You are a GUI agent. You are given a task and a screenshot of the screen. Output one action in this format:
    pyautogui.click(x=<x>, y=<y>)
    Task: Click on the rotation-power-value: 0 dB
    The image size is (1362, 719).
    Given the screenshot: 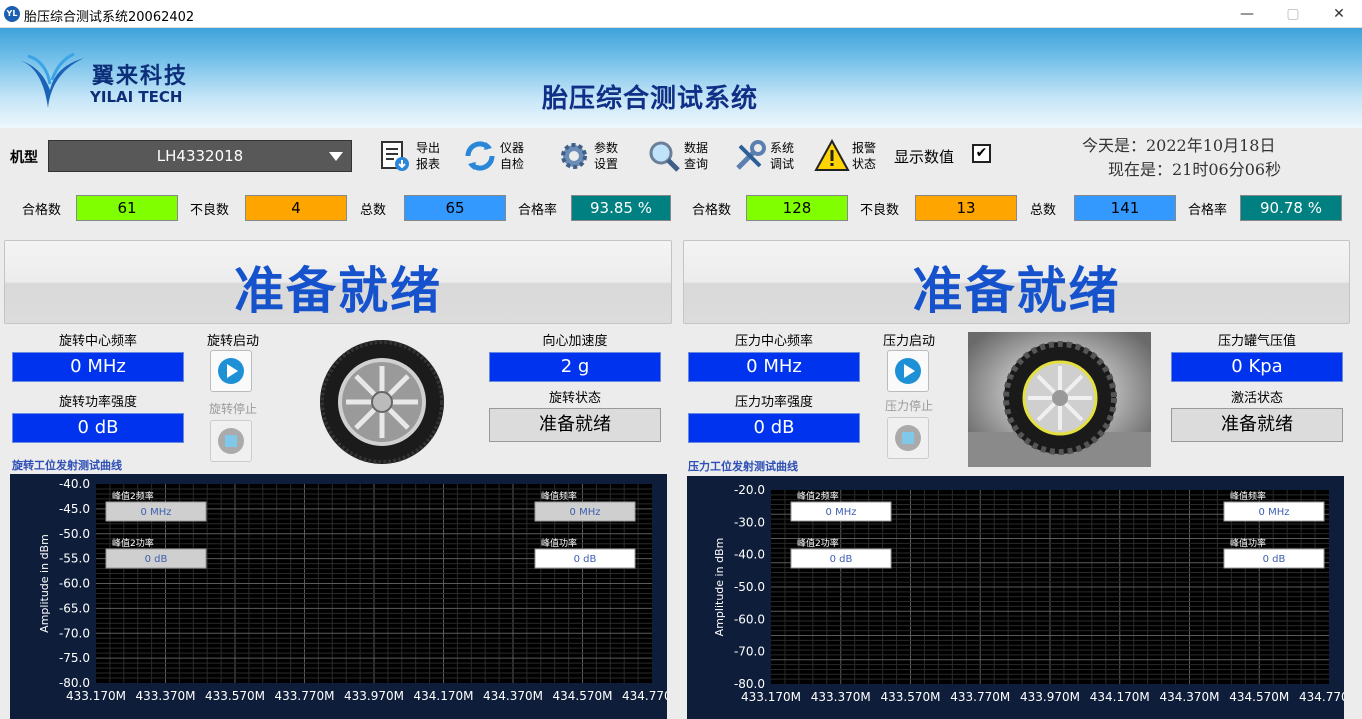 What is the action you would take?
    pyautogui.click(x=98, y=428)
    